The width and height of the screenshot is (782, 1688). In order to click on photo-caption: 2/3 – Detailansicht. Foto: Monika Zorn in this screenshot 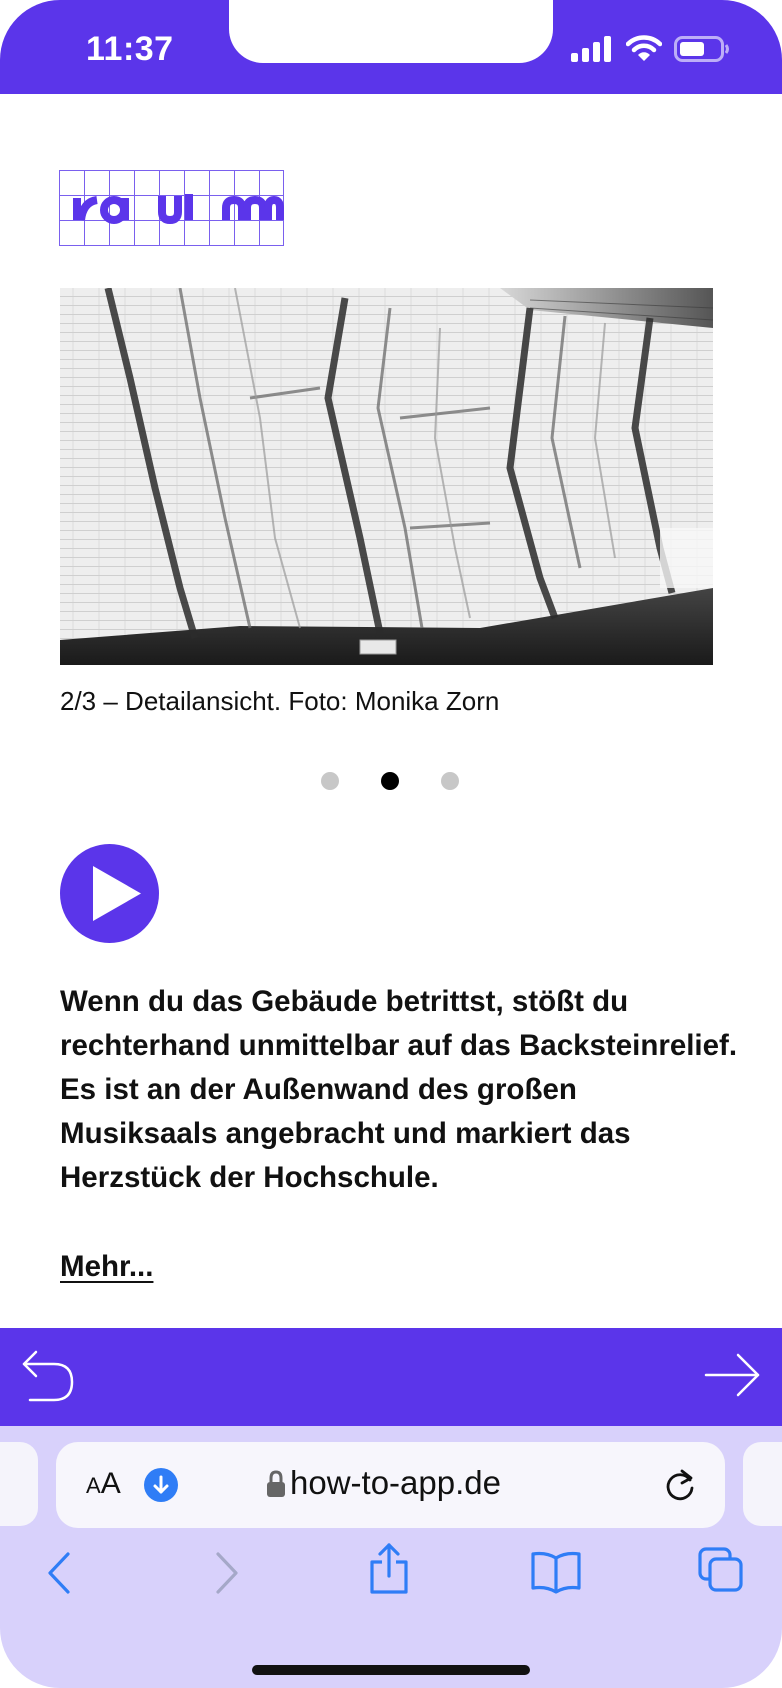, I will do `click(280, 701)`.